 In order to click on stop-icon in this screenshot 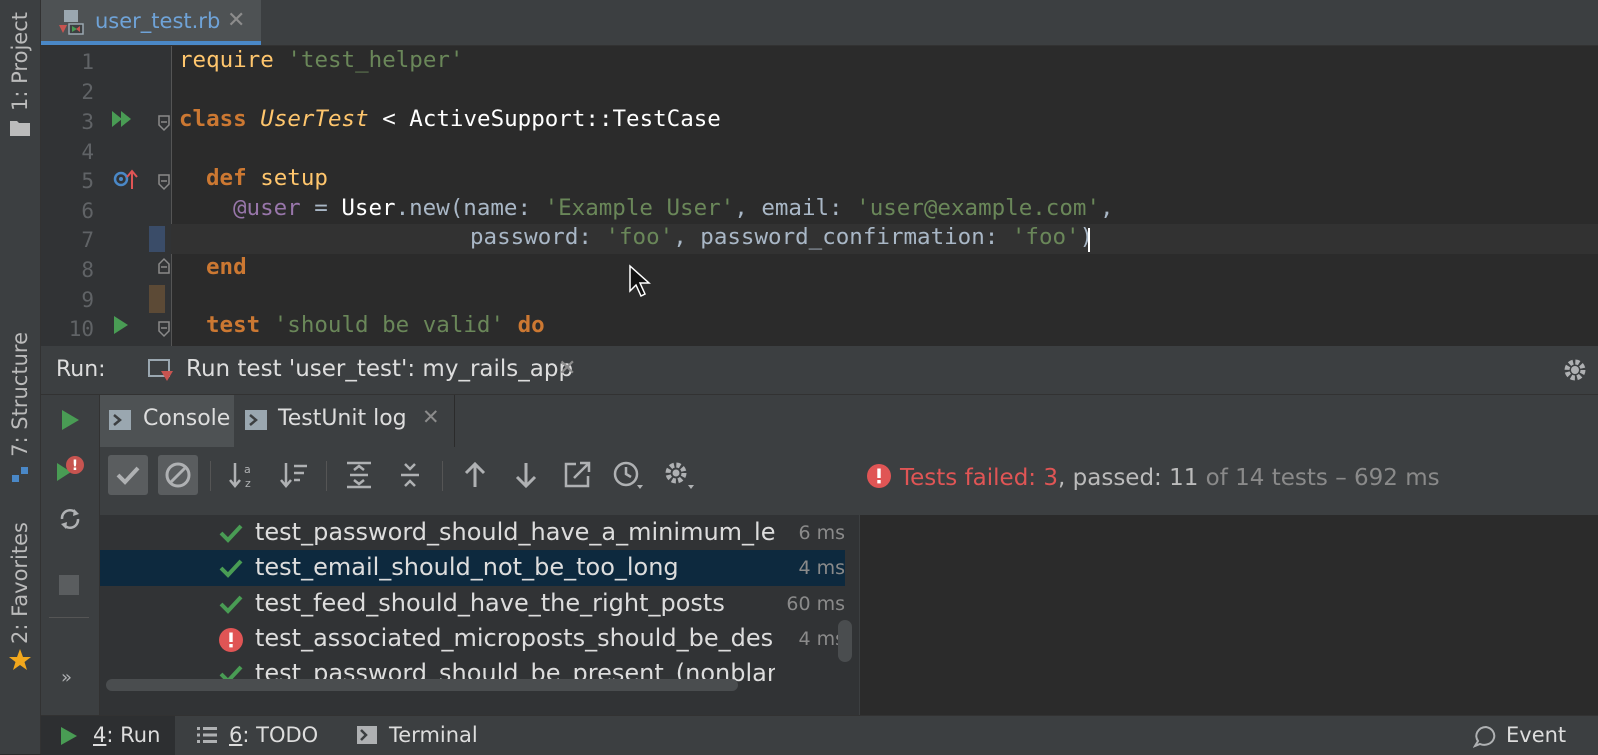, I will do `click(69, 585)`.